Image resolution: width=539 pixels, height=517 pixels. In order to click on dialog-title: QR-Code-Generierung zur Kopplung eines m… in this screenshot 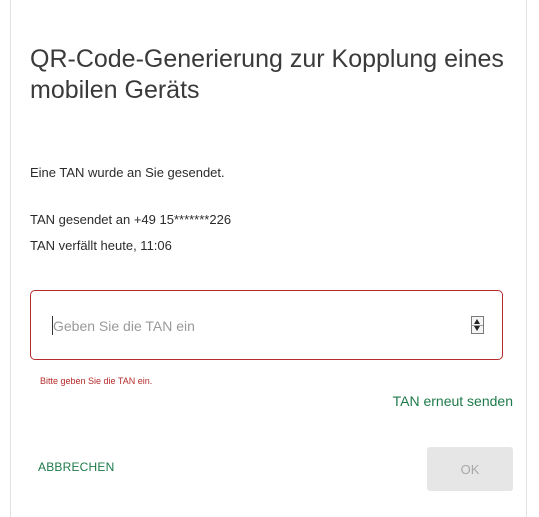, I will do `click(267, 74)`.